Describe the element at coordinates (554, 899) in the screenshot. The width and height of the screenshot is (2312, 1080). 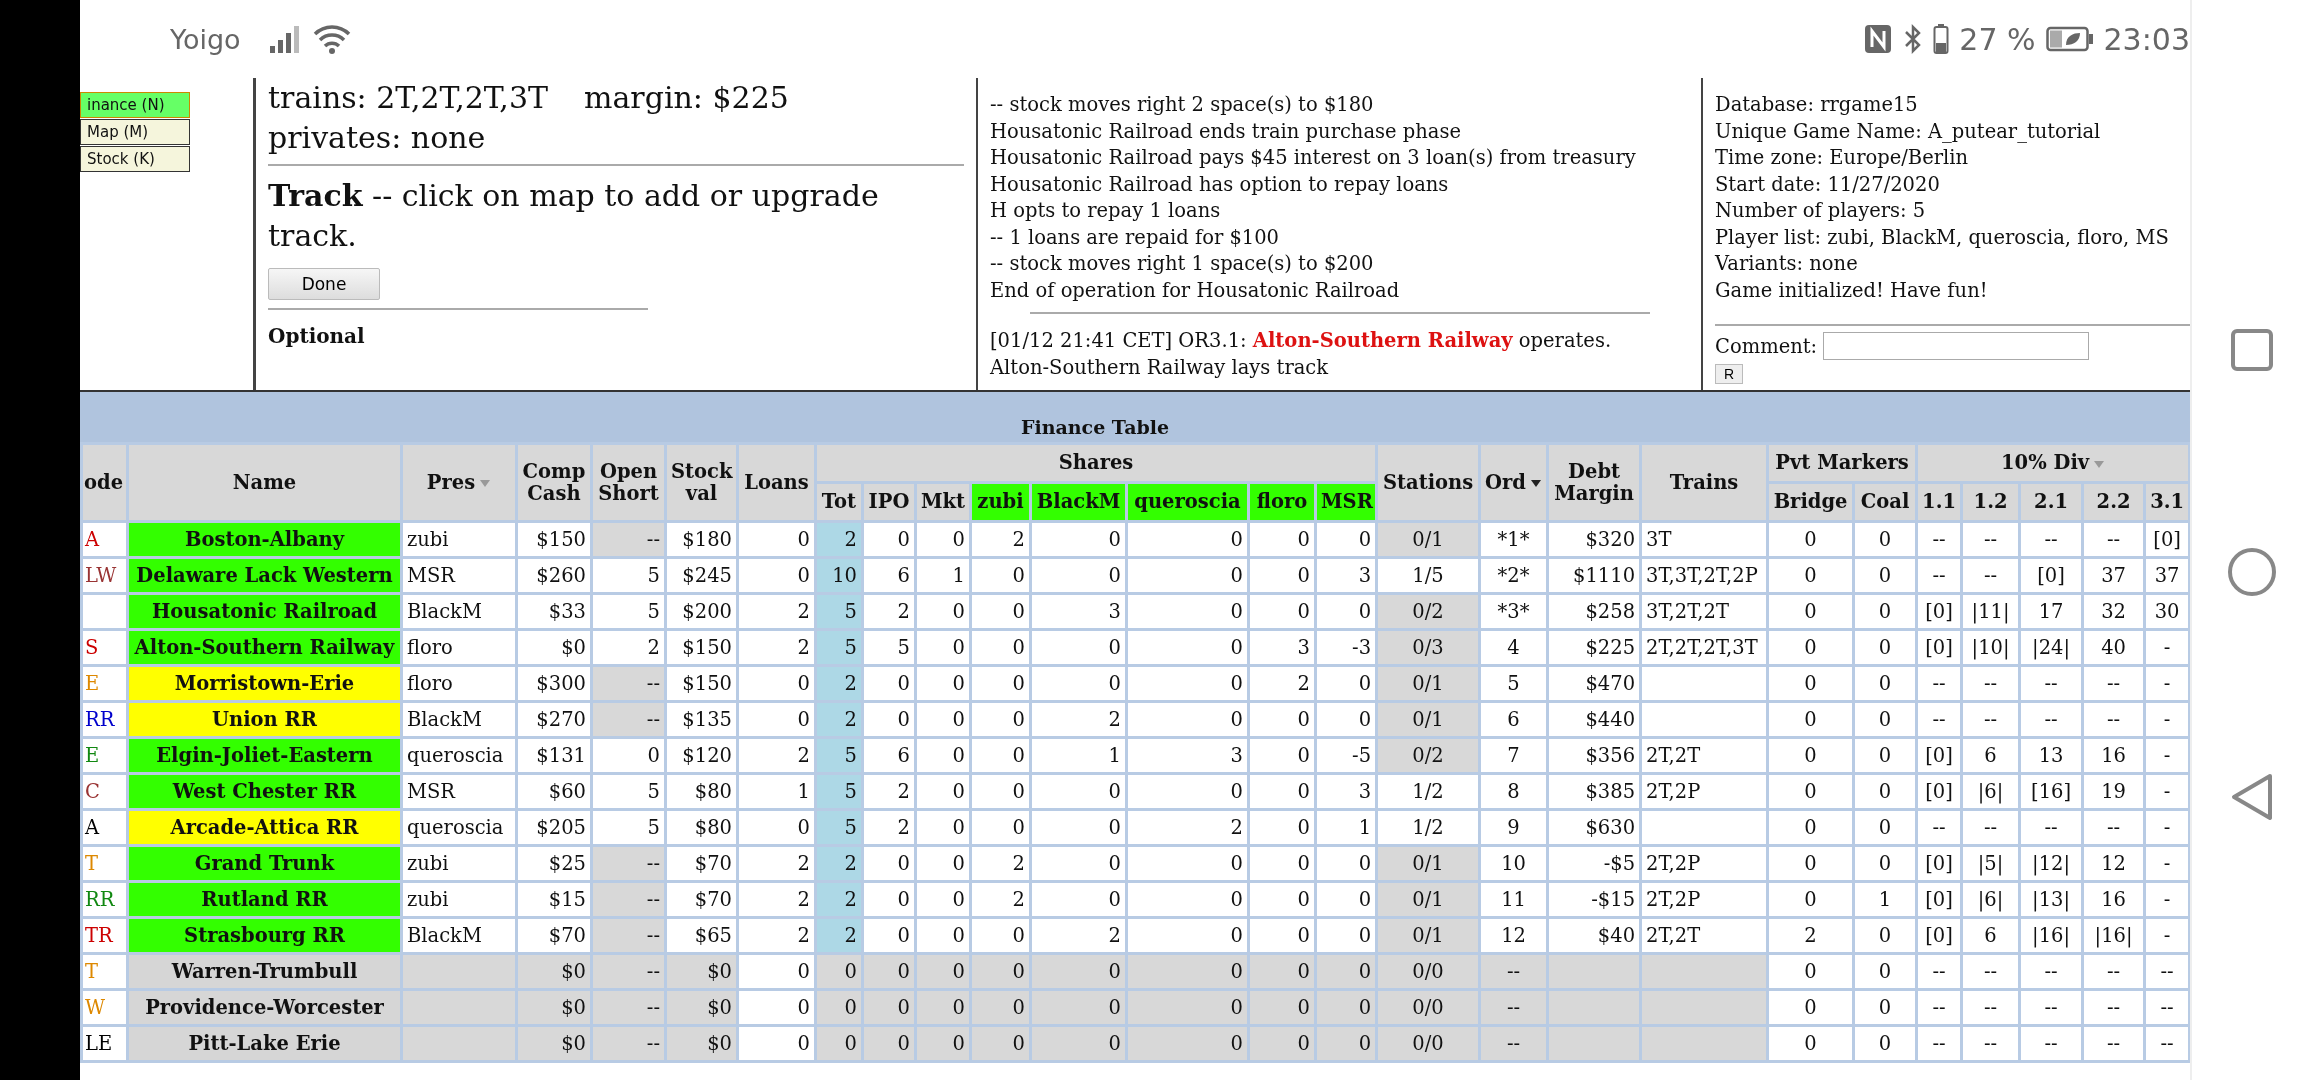
I see `table-cell: $15` at that location.